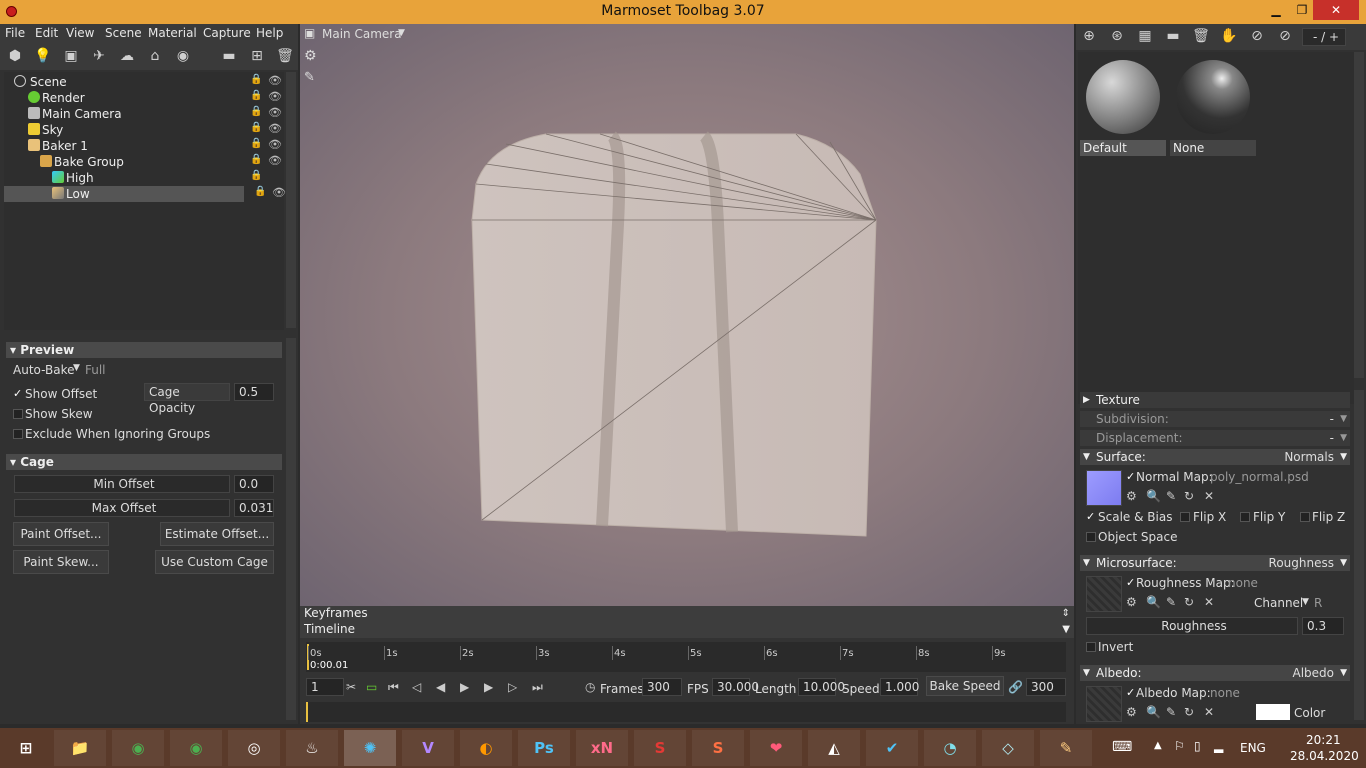 The image size is (1366, 768). I want to click on tree-item-render: Render 🔒 👁, so click(144, 98).